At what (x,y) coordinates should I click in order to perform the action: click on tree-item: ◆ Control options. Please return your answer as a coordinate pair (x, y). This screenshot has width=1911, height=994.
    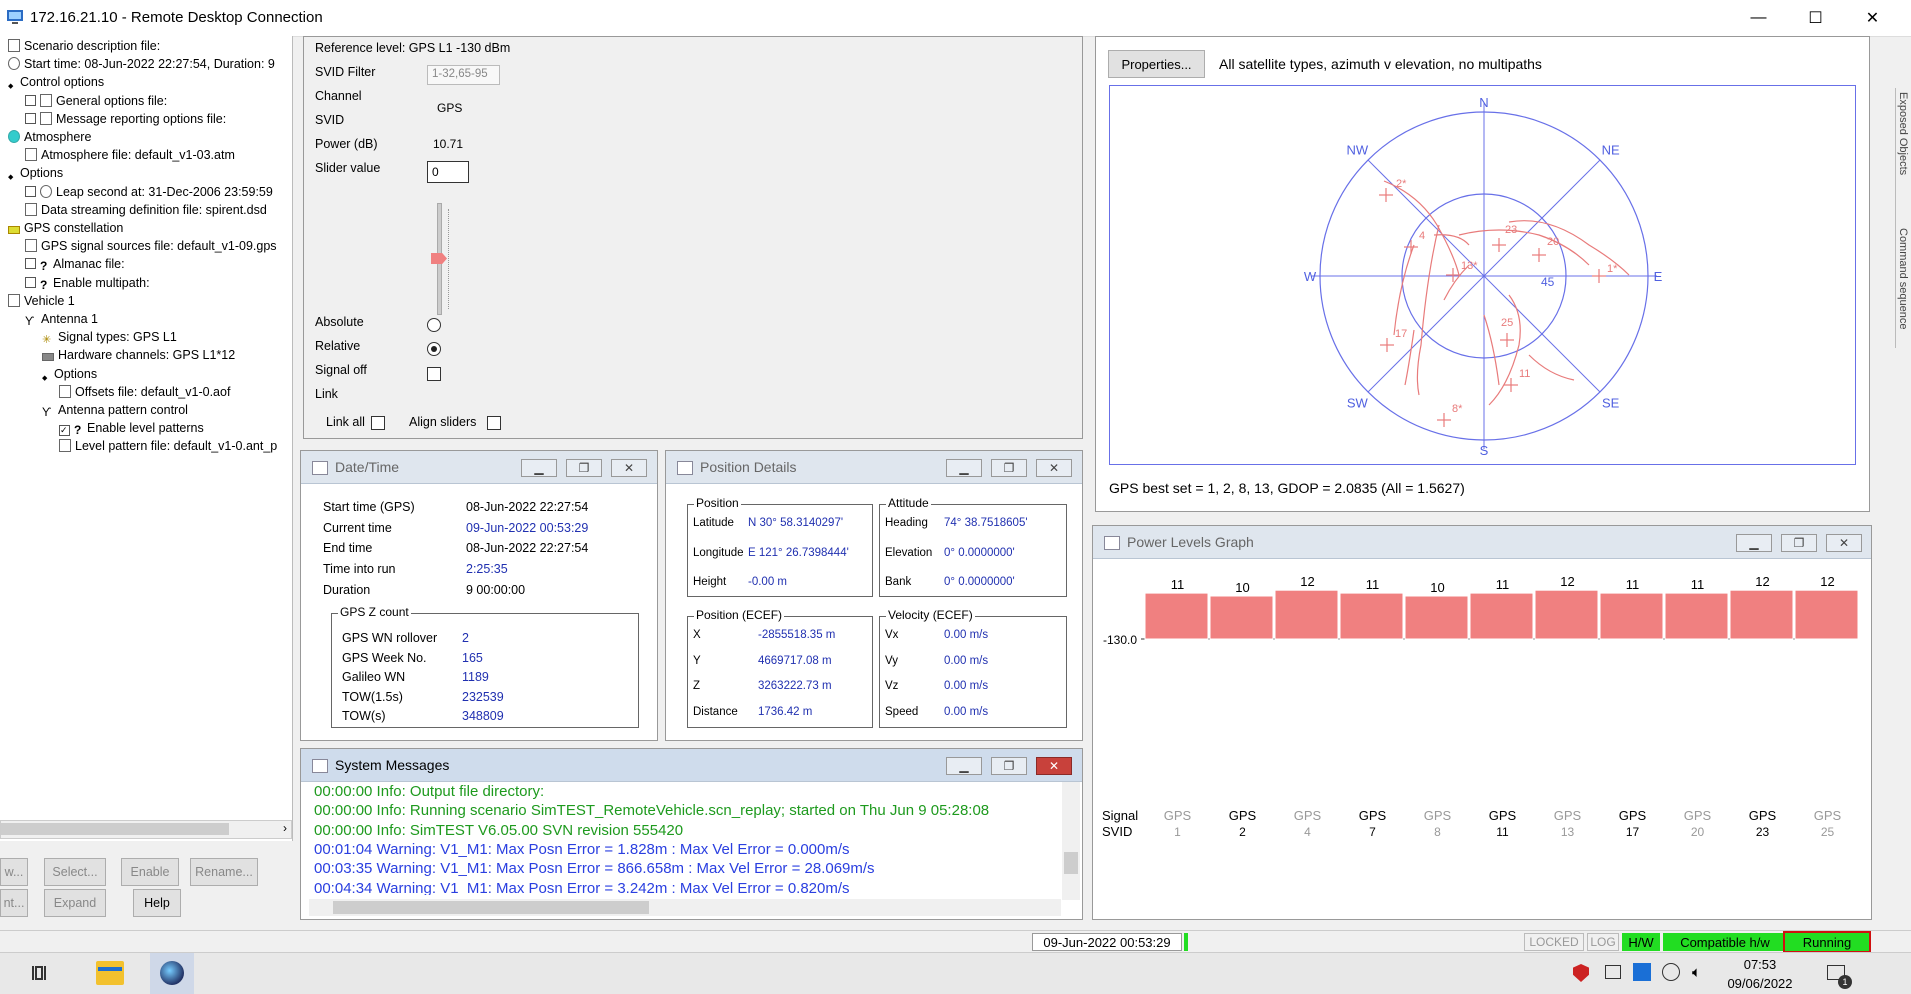
    Looking at the image, I should click on (56, 82).